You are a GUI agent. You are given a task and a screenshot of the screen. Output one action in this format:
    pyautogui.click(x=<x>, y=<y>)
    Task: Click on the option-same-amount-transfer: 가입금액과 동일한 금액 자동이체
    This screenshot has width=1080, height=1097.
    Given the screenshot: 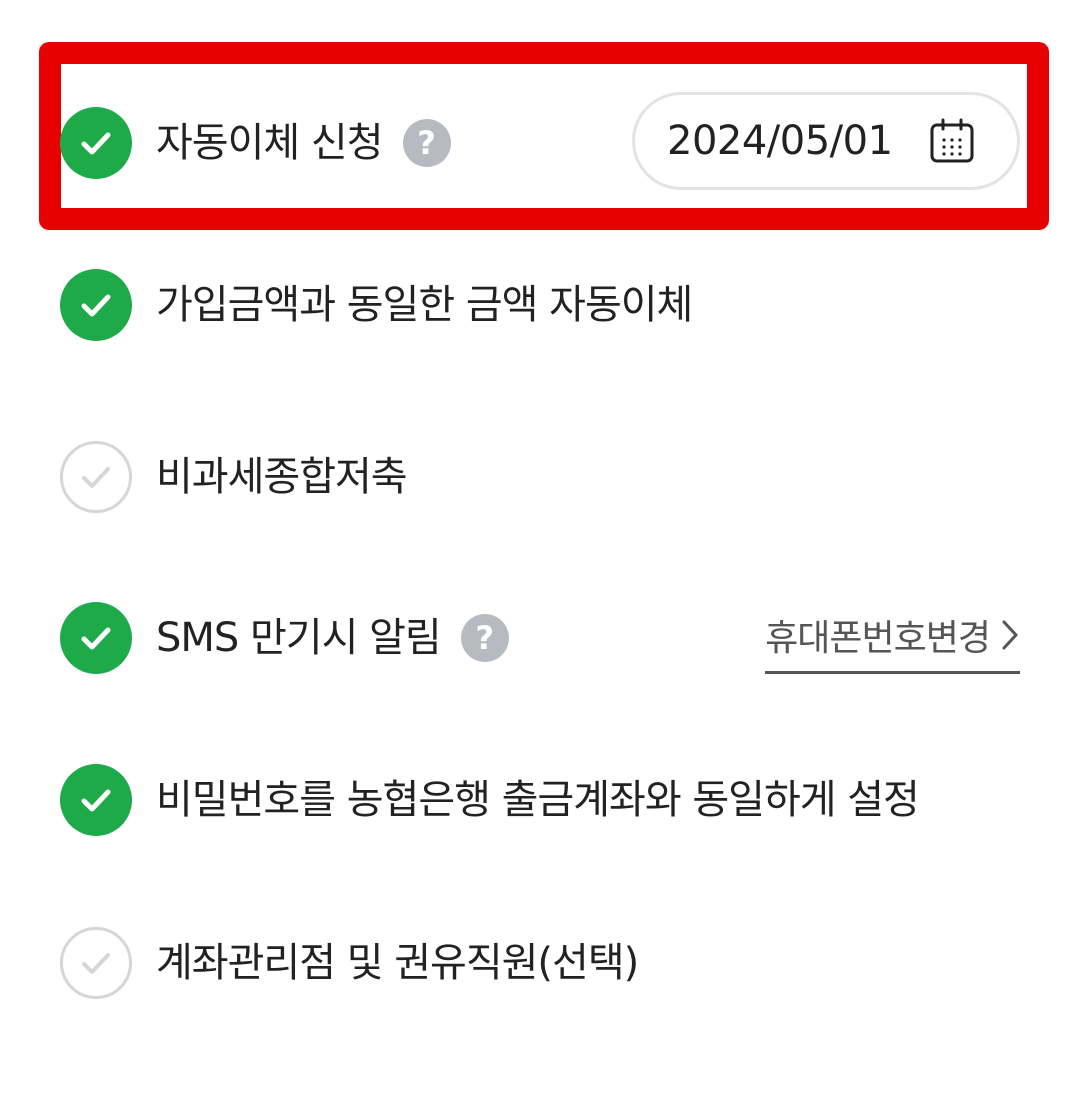 What is the action you would take?
    pyautogui.click(x=540, y=305)
    